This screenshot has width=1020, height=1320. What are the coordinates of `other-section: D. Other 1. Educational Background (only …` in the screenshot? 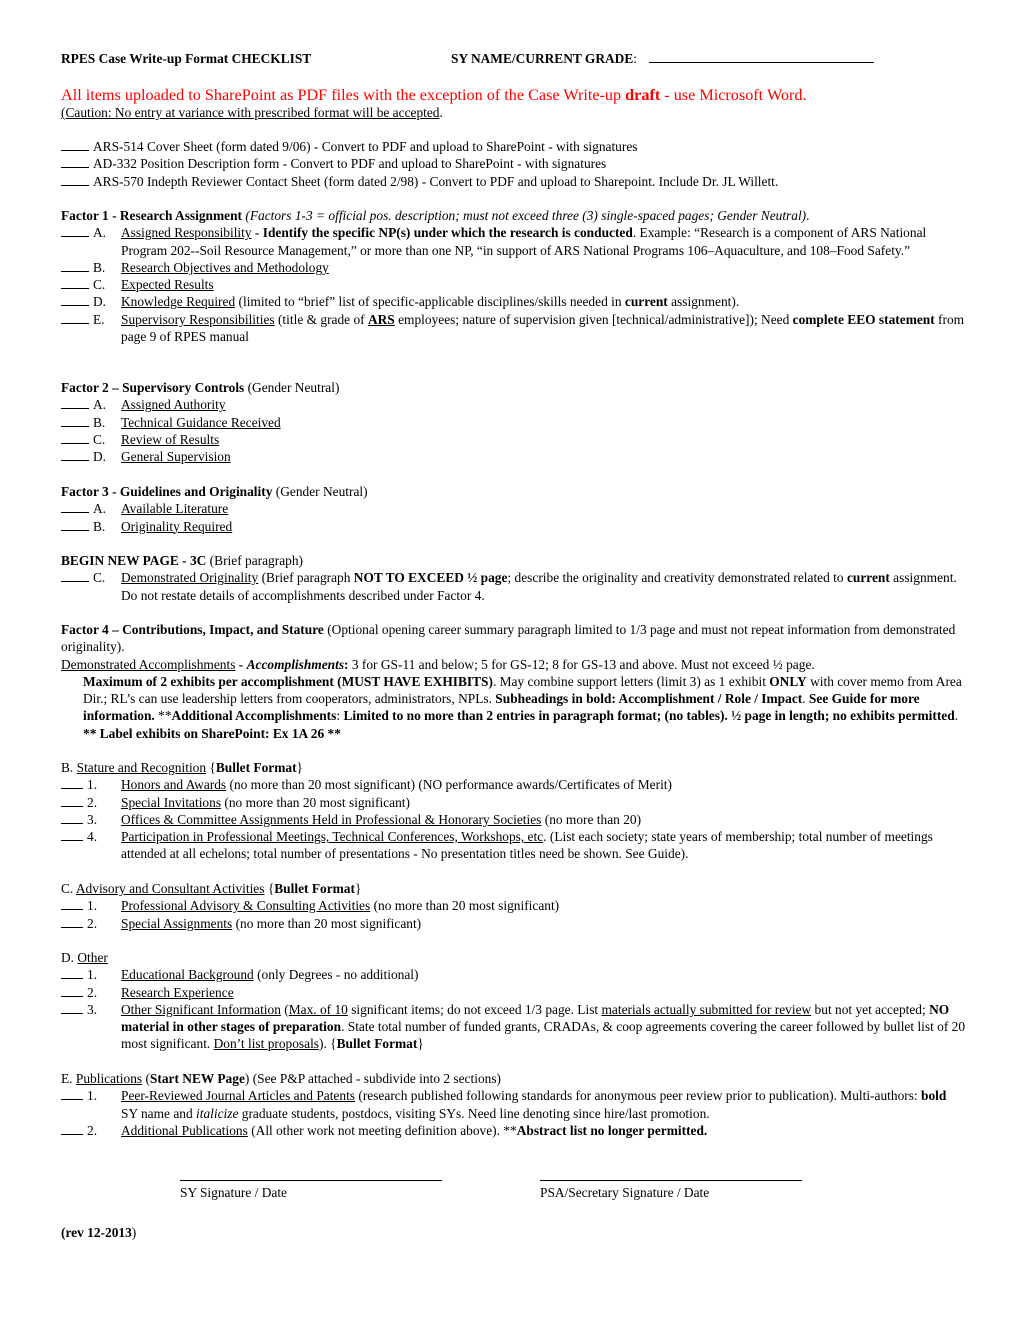 It's located at (513, 1001).